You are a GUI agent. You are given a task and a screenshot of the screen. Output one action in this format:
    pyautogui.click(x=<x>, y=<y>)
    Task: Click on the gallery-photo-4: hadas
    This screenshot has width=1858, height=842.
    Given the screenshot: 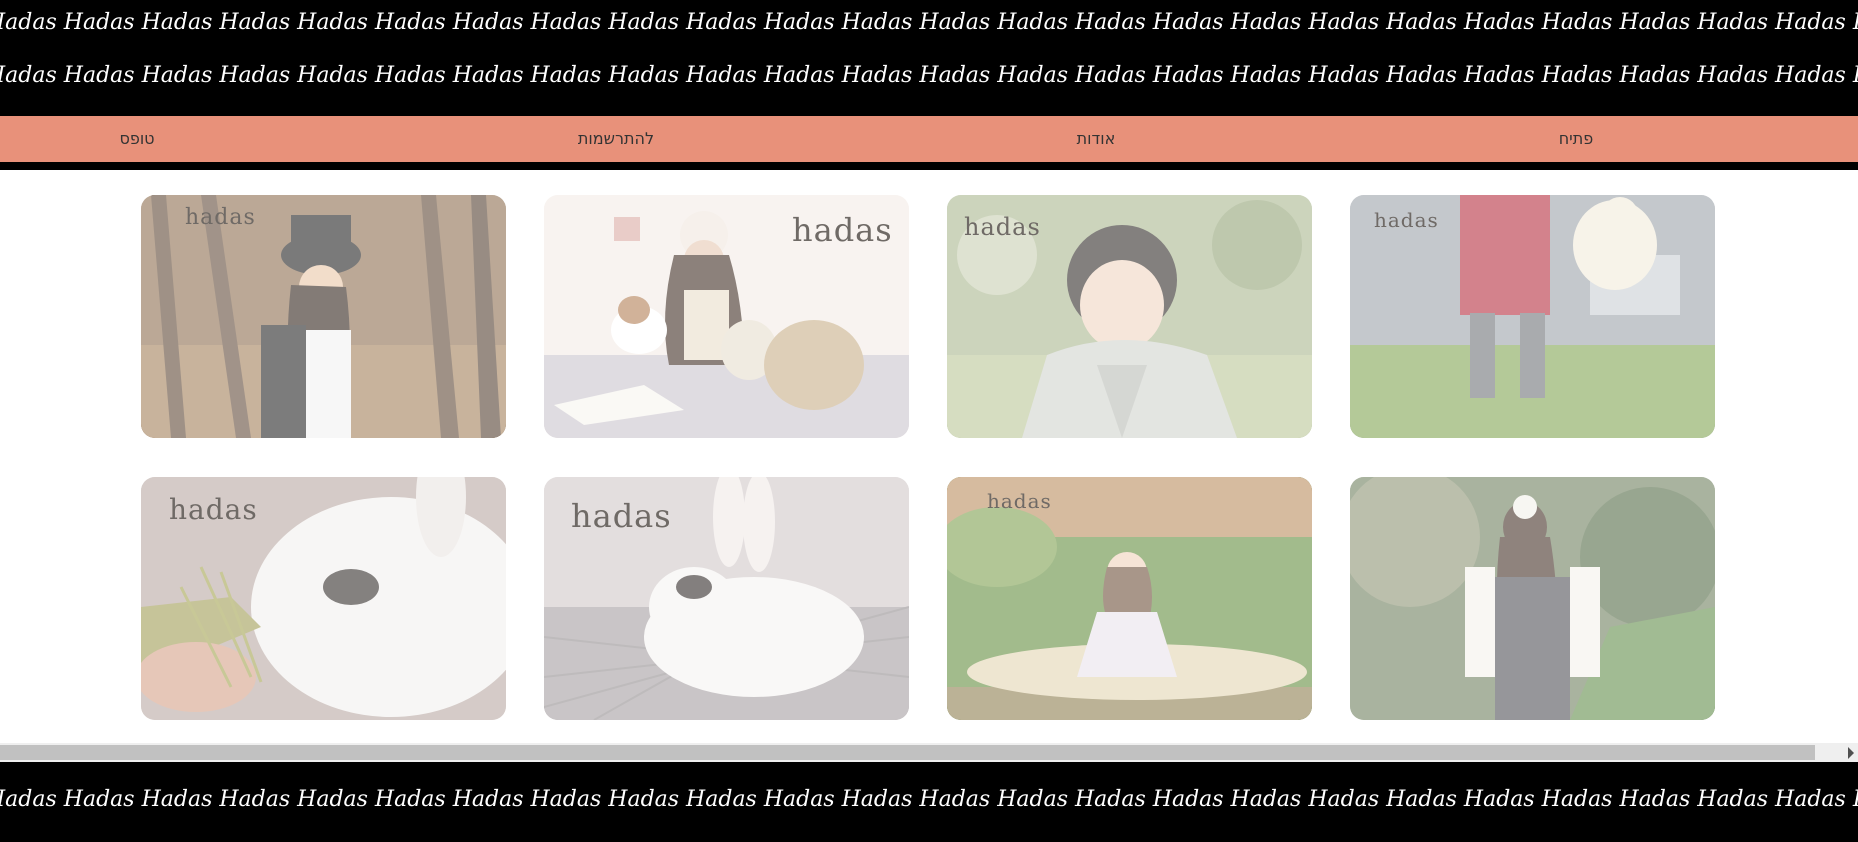 What is the action you would take?
    pyautogui.click(x=1532, y=316)
    